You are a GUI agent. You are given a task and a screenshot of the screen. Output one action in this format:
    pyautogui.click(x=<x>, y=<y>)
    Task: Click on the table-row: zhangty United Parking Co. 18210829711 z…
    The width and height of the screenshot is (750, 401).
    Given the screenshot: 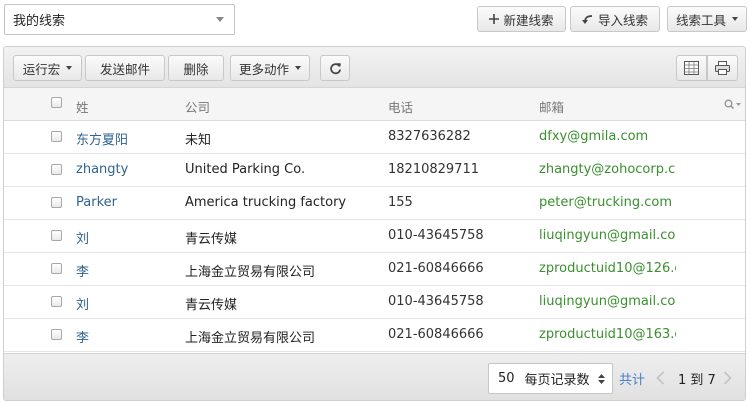 What is the action you would take?
    pyautogui.click(x=374, y=170)
    